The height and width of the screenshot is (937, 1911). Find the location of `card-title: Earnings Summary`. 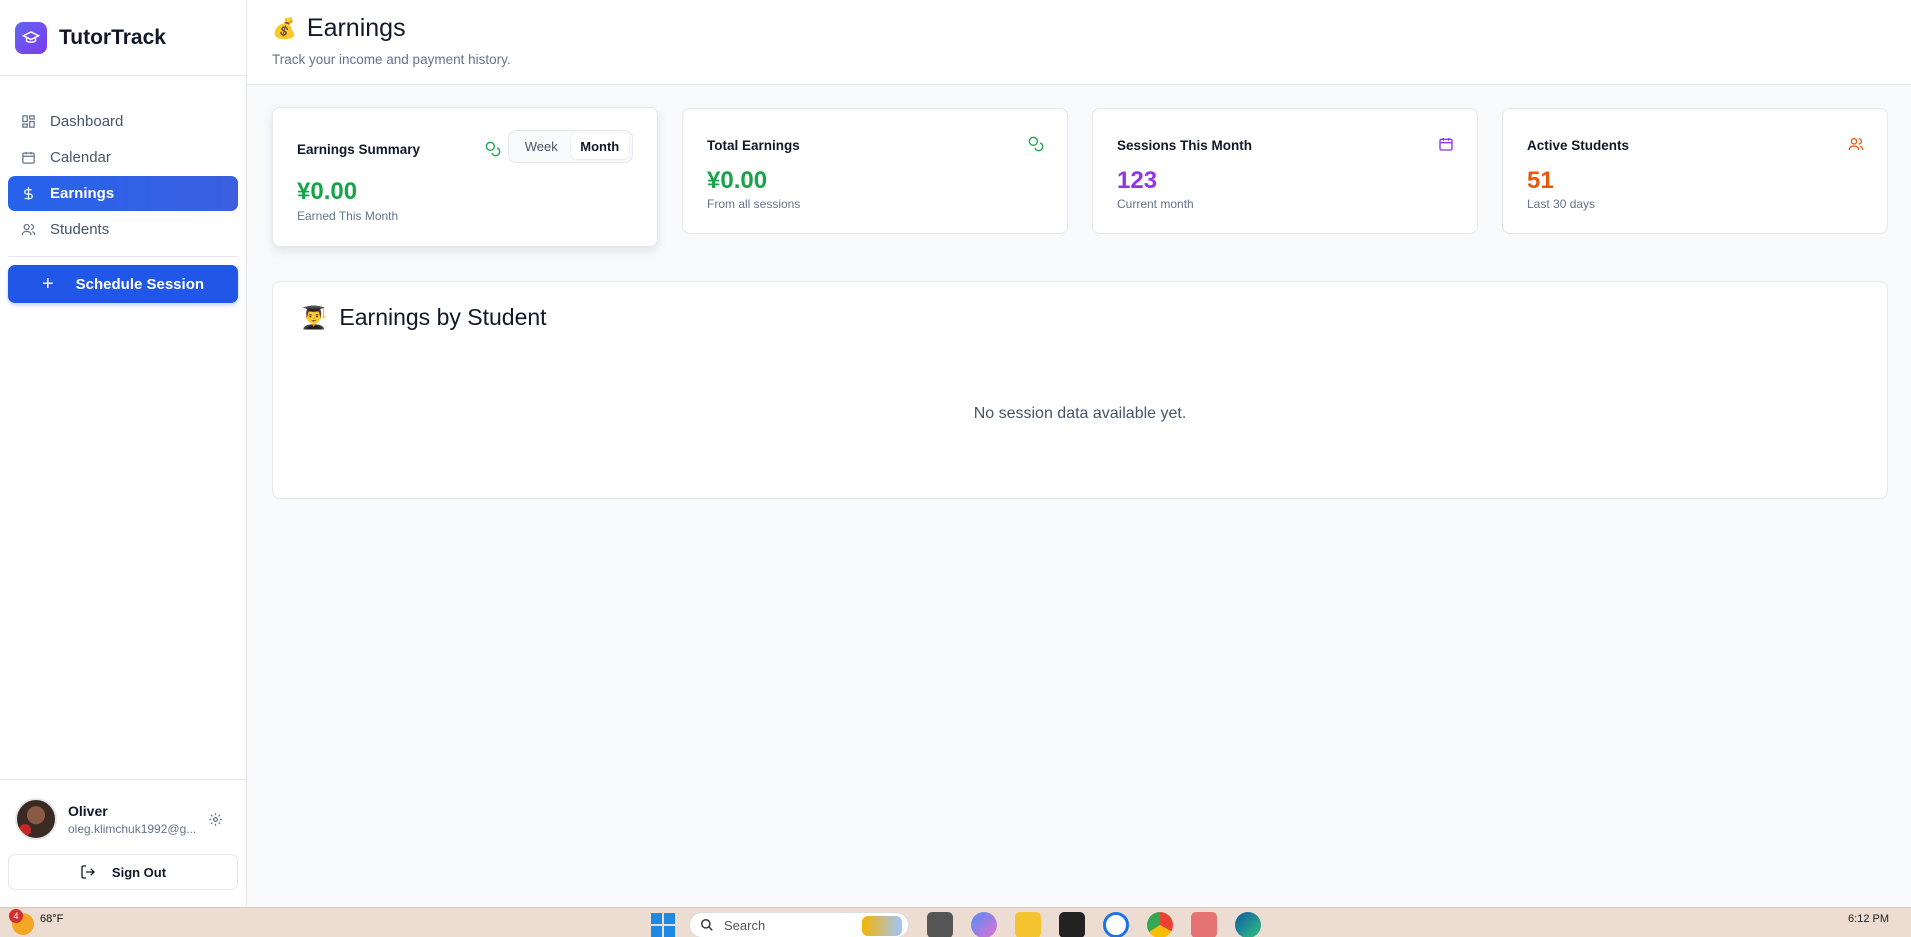

card-title: Earnings Summary is located at coordinates (359, 149).